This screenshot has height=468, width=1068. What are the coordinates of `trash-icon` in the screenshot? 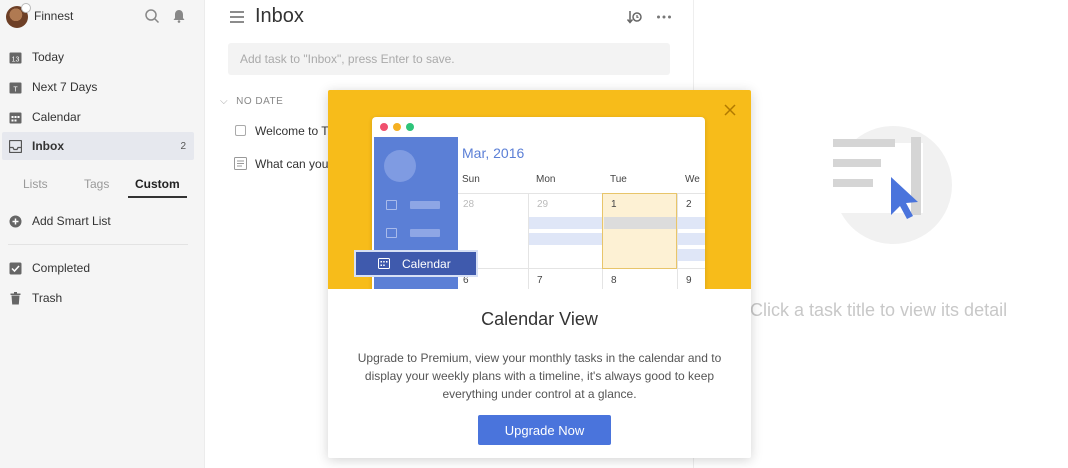 It's located at (15, 297).